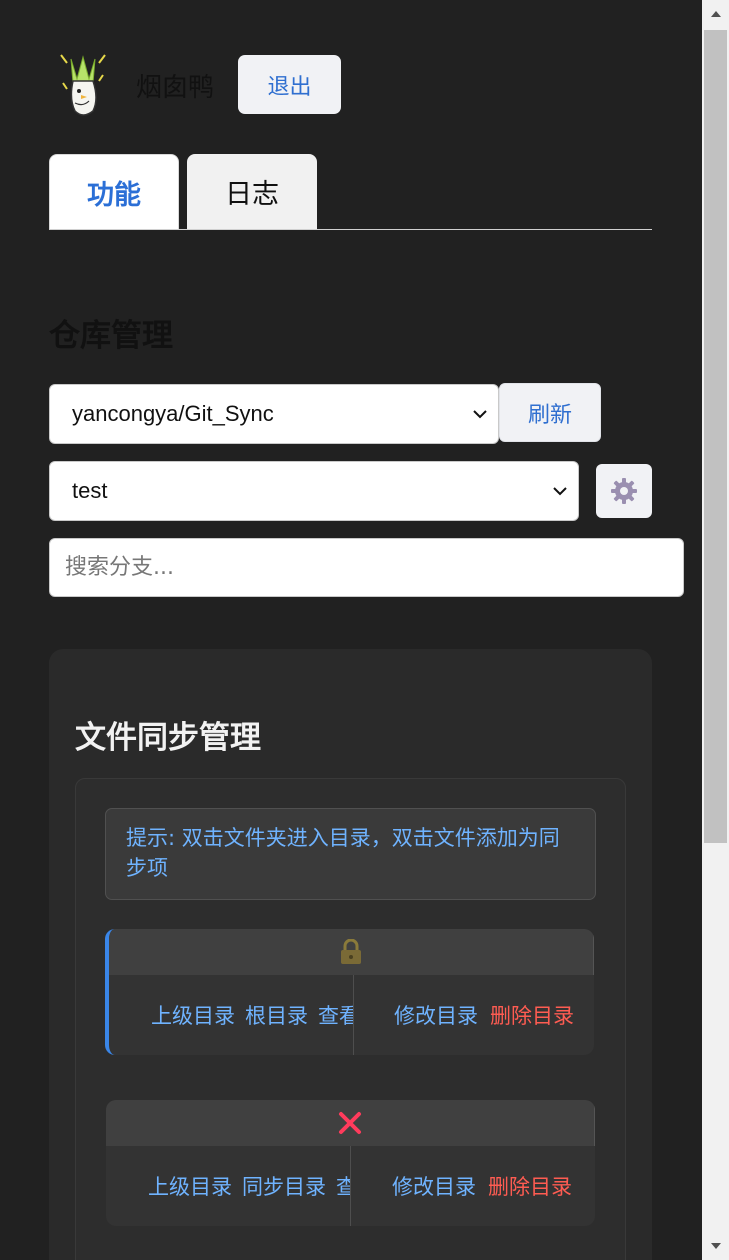 This screenshot has height=1260, width=729. Describe the element at coordinates (715, 436) in the screenshot. I see `scrollbar-thumb` at that location.